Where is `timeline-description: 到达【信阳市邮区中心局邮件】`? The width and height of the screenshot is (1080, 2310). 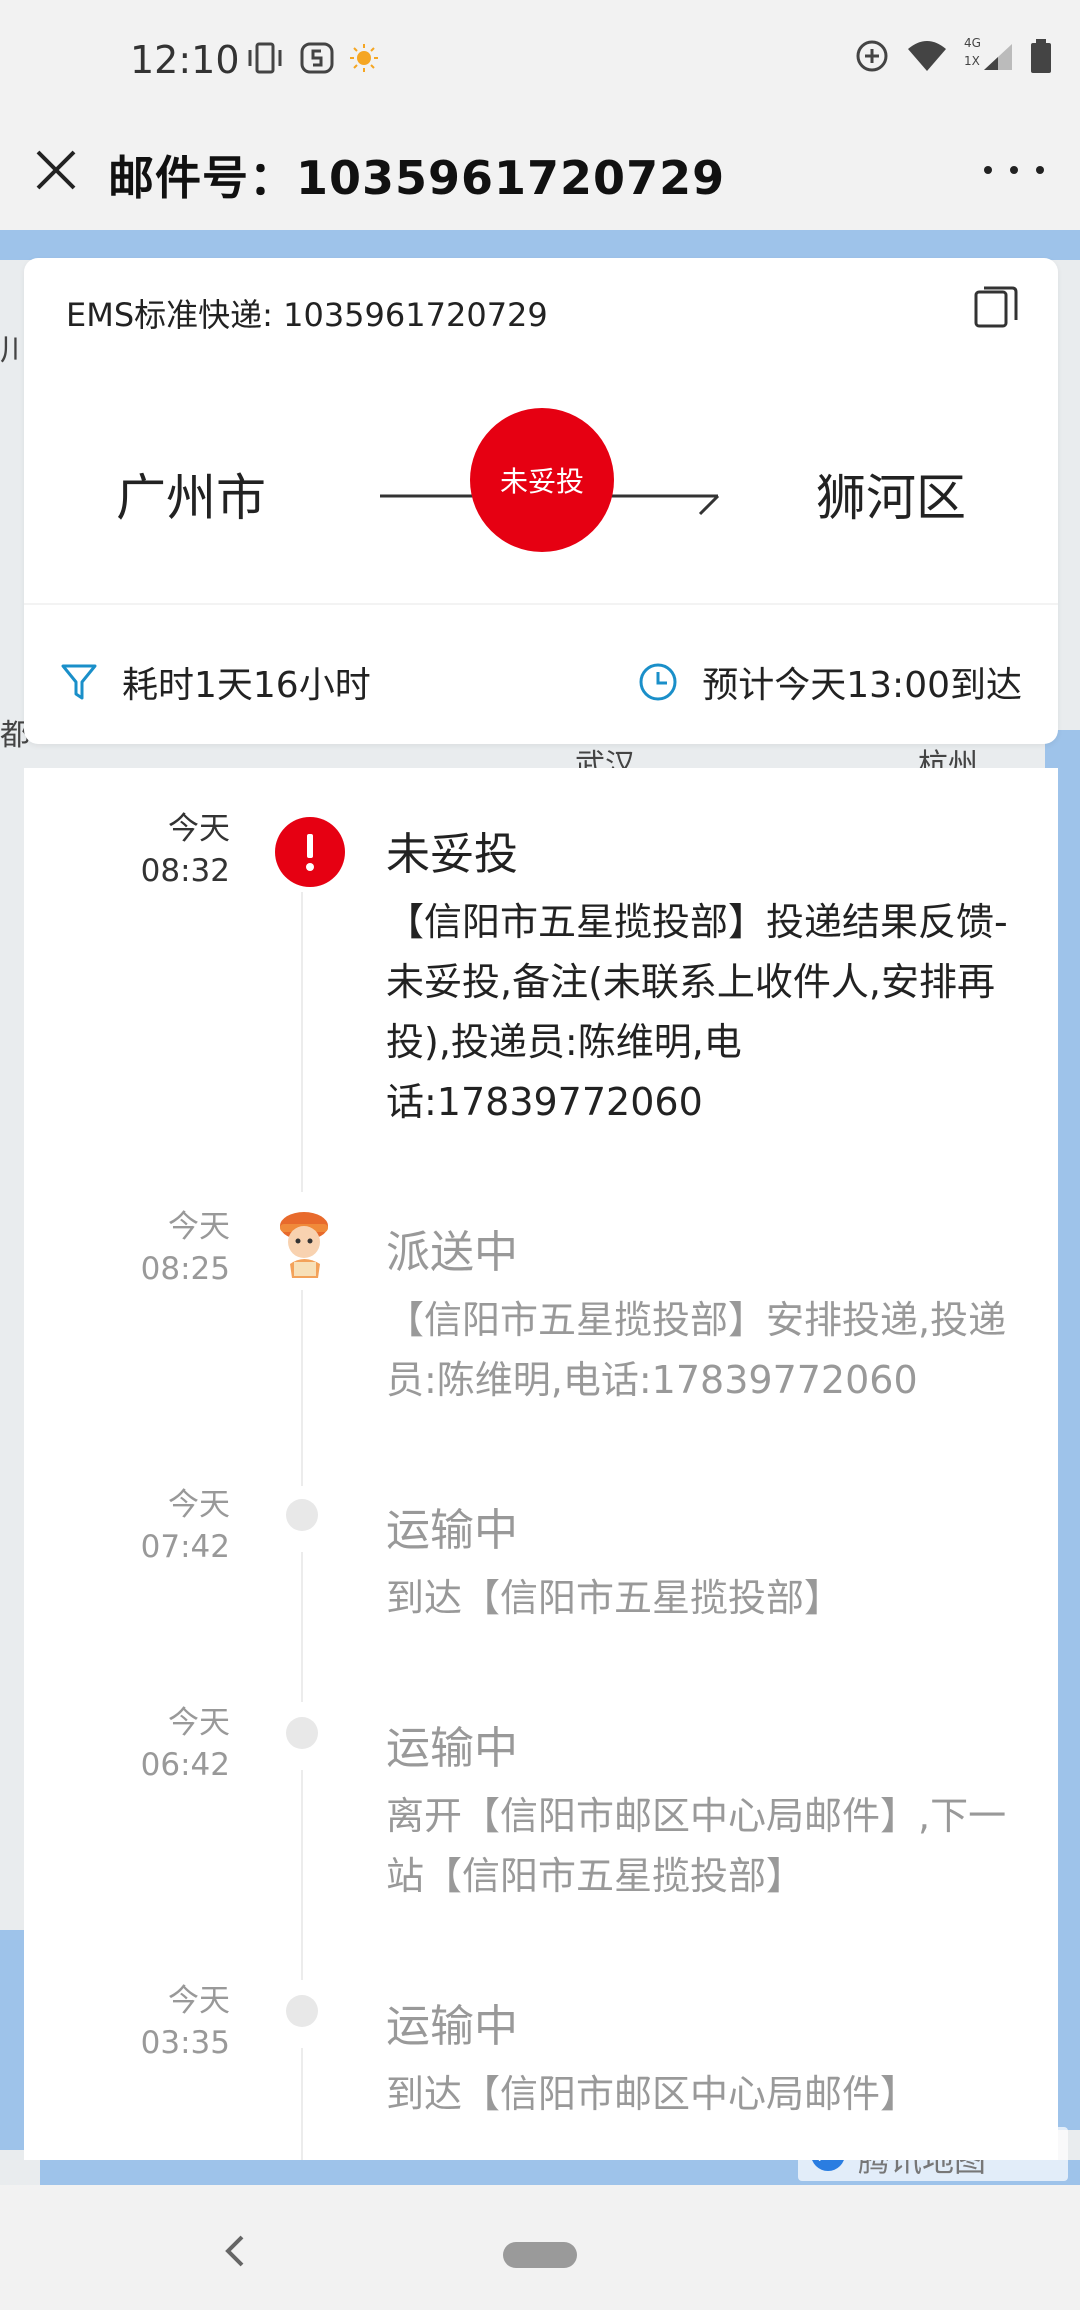
timeline-description: 到达【信阳市邮区中心局邮件】 is located at coordinates (652, 2094).